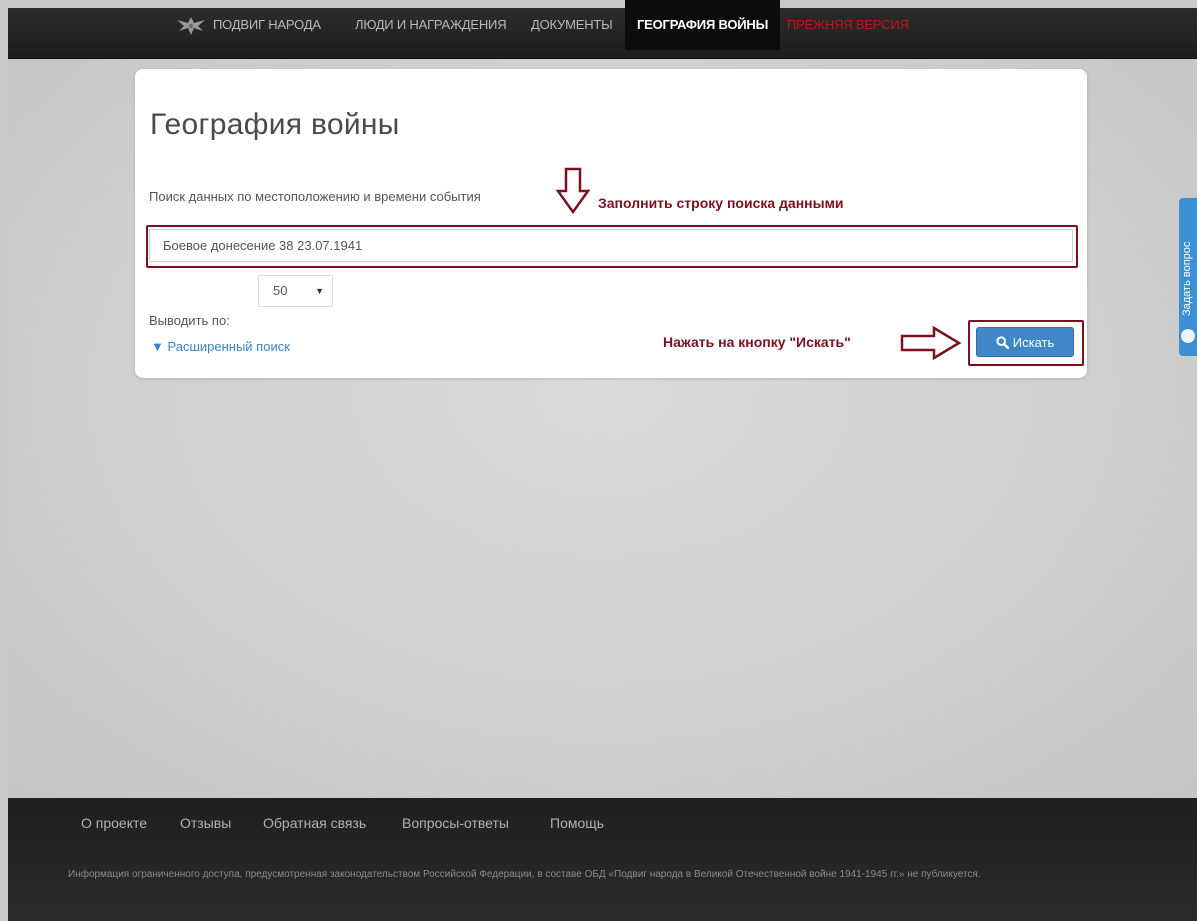 The height and width of the screenshot is (921, 1197). Describe the element at coordinates (267, 25) in the screenshot. I see `nav-item-podvig-naroda: ПОДВИГ НАРОДА` at that location.